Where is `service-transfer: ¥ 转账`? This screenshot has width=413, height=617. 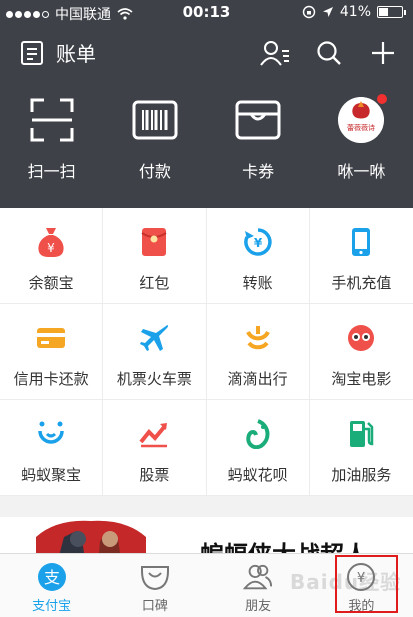
service-transfer: ¥ 转账 is located at coordinates (258, 256).